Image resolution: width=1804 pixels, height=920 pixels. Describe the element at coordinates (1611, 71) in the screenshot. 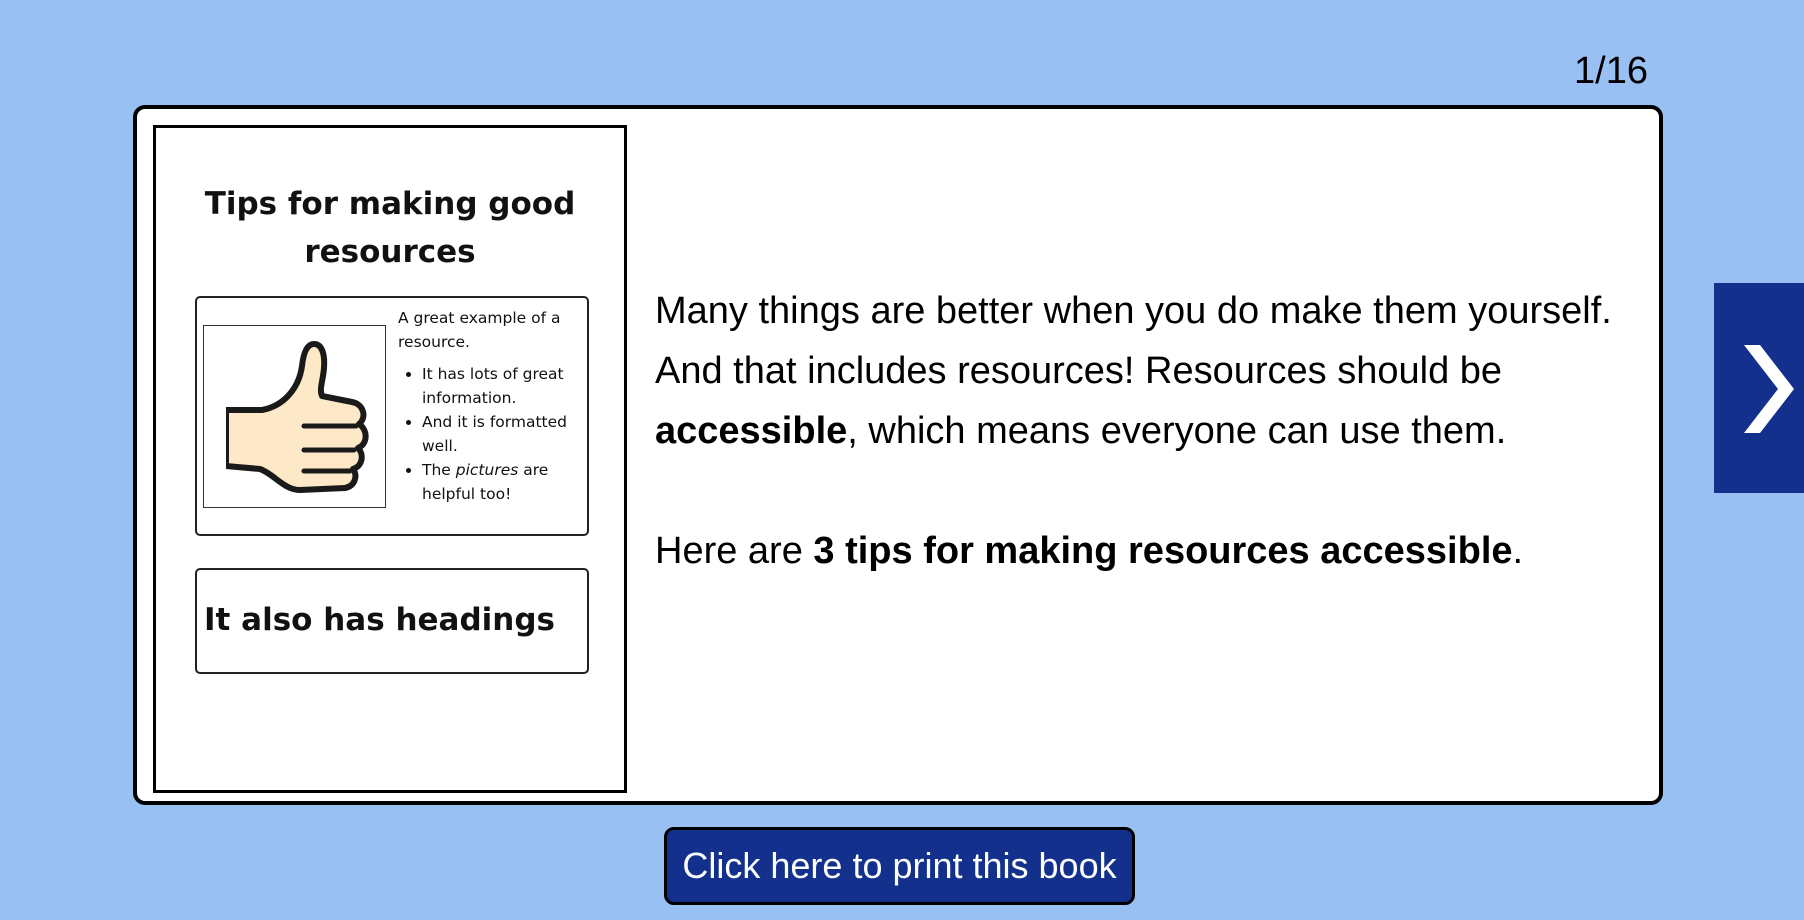

I see `page-counter: 1/16` at that location.